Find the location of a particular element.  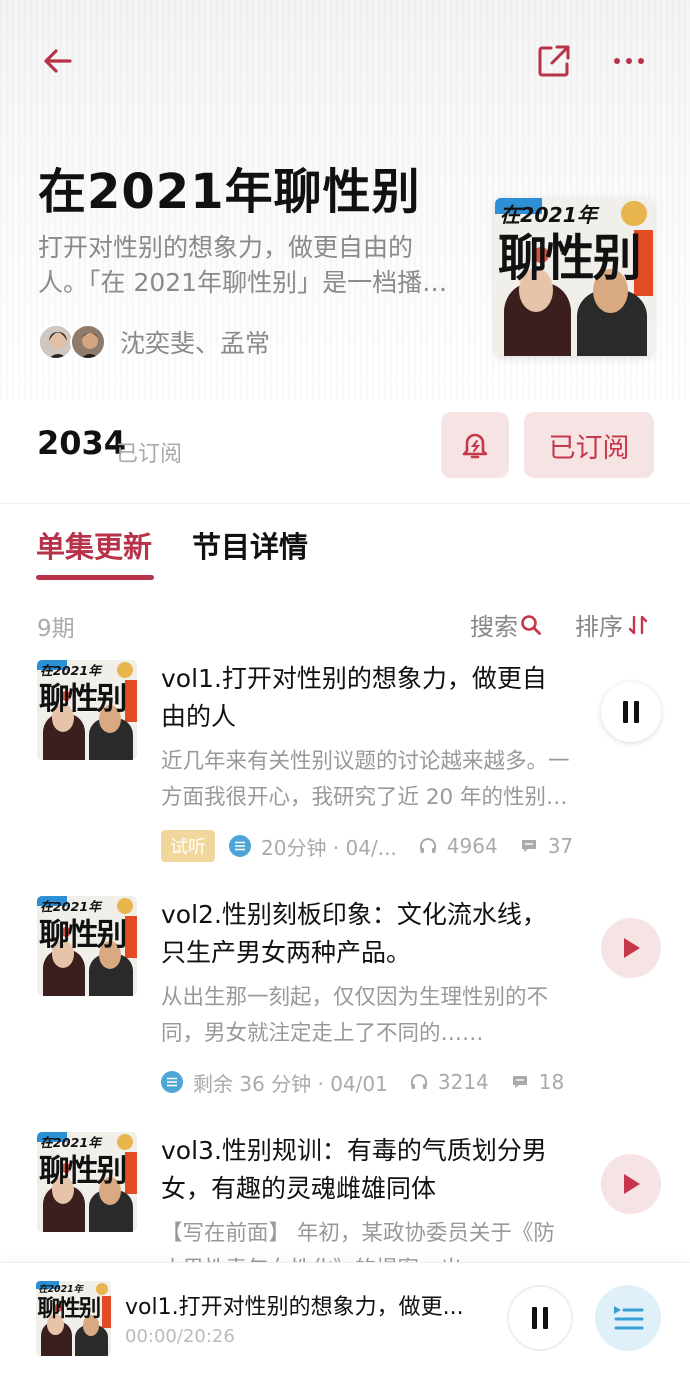

episode-duration: 剩余 36 分钟 · 04/01 is located at coordinates (290, 1083).